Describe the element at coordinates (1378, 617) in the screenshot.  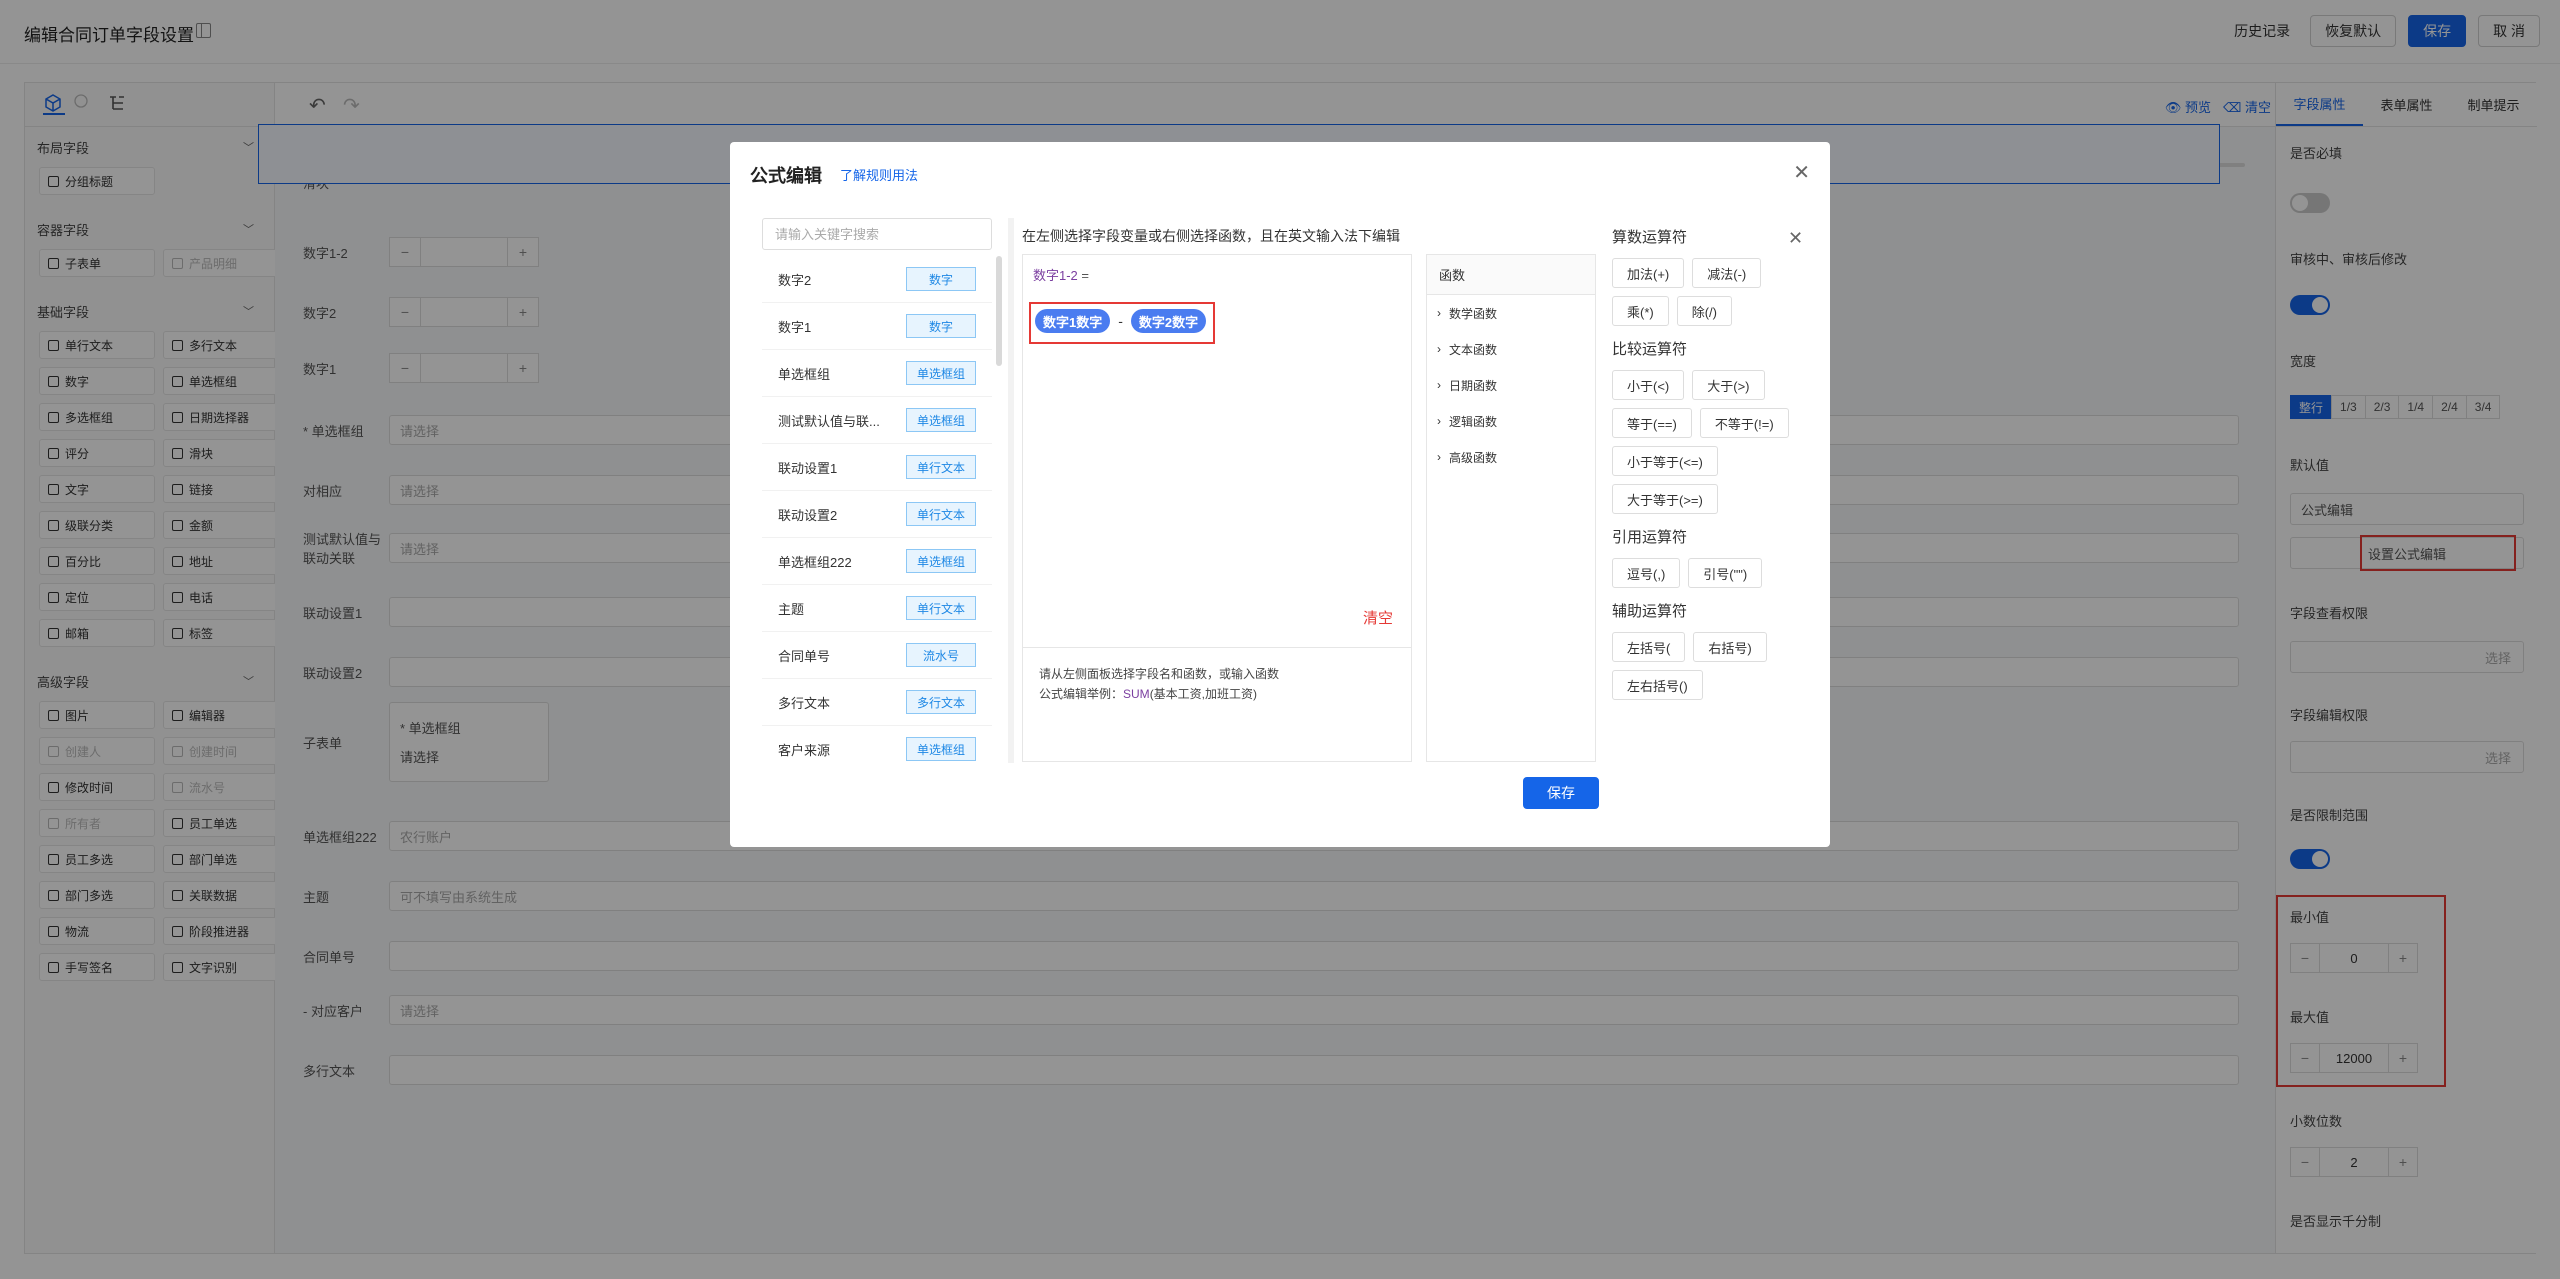
I see `clear-formula-button: 清空` at that location.